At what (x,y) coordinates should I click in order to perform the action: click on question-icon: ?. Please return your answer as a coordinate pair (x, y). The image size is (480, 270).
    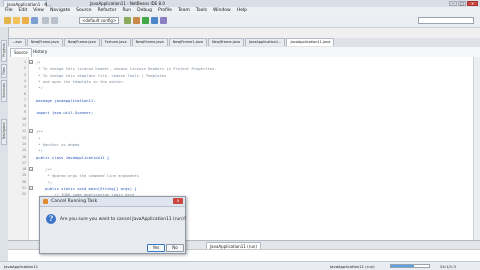
    Looking at the image, I should click on (51, 219).